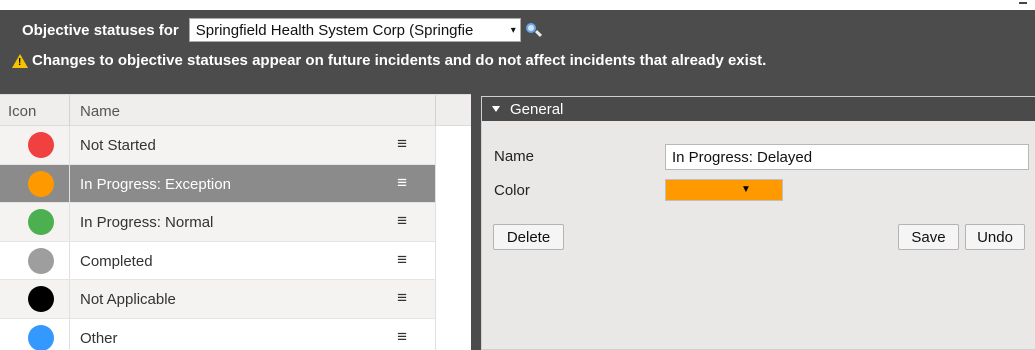 This screenshot has width=1035, height=350. Describe the element at coordinates (217, 299) in the screenshot. I see `table-row: Not Applicable ≡` at that location.